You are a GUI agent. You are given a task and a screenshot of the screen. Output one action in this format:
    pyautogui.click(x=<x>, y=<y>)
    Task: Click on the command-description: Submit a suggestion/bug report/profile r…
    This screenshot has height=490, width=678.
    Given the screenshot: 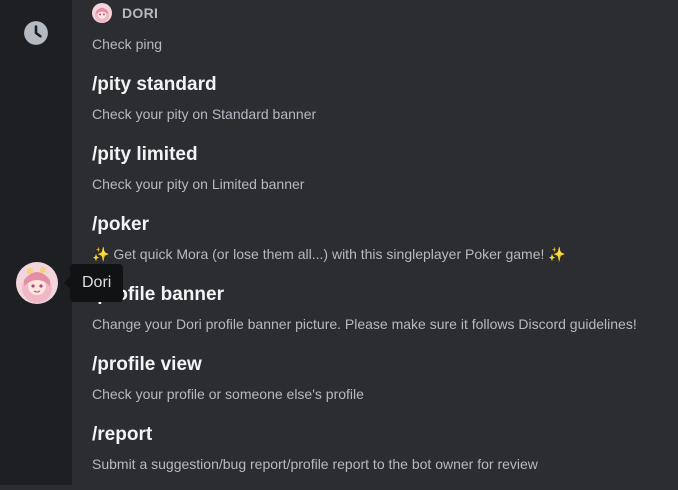 What is the action you would take?
    pyautogui.click(x=315, y=464)
    